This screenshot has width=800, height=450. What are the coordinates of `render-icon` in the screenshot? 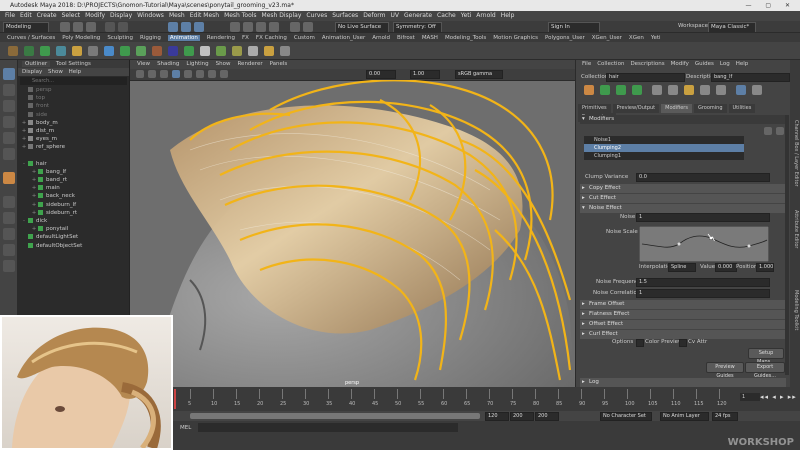 It's located at (295, 27).